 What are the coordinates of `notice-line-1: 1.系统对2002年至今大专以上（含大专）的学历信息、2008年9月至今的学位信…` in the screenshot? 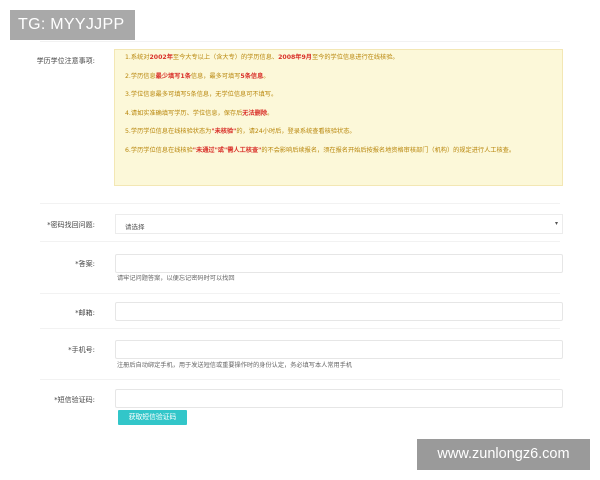 It's located at (262, 57).